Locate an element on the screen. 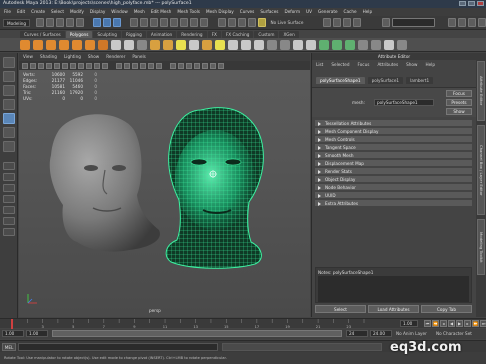 This screenshot has width=486, height=364. section-render-stats: Render Stats is located at coordinates (393, 171).